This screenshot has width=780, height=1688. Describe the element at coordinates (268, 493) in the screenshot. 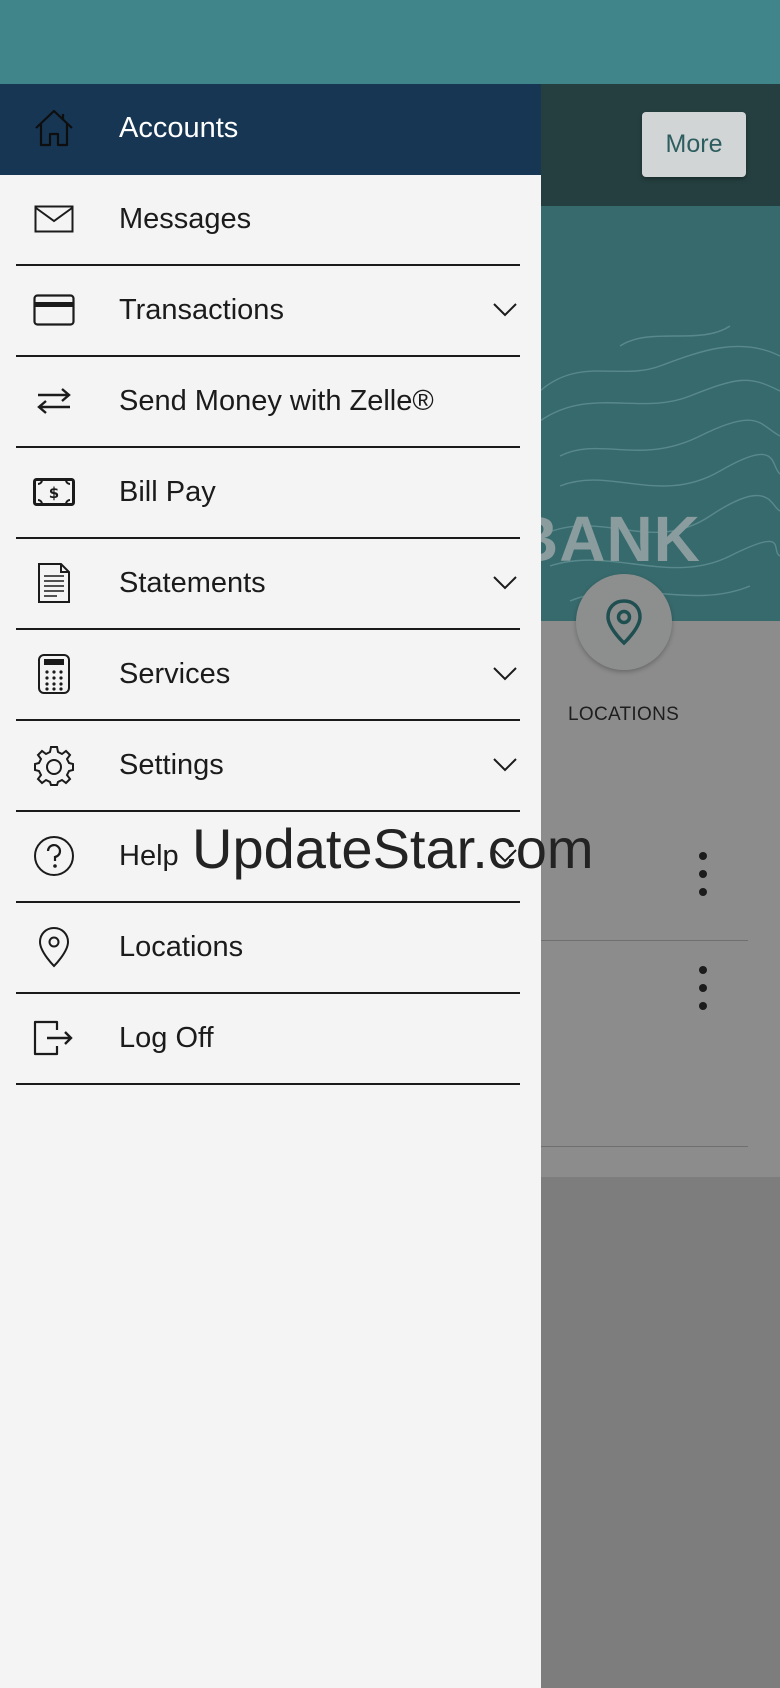

I see `menu-item-bill-pay: $ Bill Pay` at that location.